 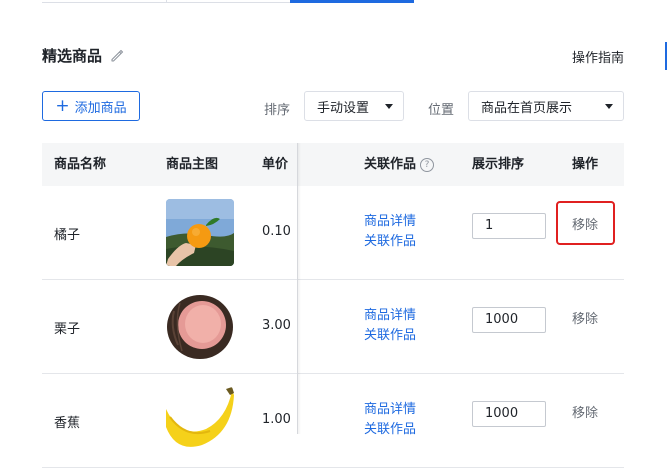 What do you see at coordinates (275, 164) in the screenshot?
I see `col-price: 单价` at bounding box center [275, 164].